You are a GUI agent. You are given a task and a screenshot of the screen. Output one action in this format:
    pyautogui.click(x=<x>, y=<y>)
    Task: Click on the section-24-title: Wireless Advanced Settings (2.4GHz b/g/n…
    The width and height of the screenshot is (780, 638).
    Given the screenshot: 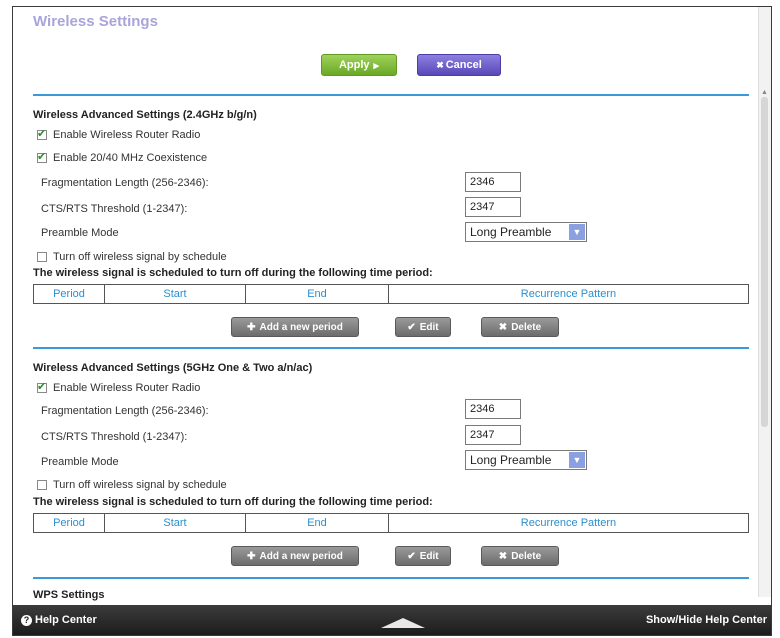 What is the action you would take?
    pyautogui.click(x=145, y=115)
    